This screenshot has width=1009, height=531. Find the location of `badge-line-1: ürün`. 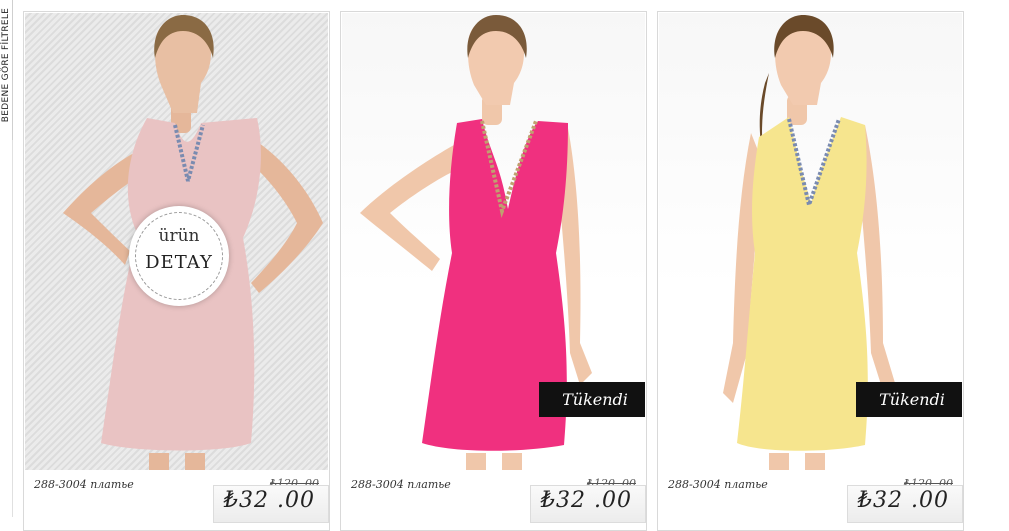

badge-line-1: ürün is located at coordinates (179, 236).